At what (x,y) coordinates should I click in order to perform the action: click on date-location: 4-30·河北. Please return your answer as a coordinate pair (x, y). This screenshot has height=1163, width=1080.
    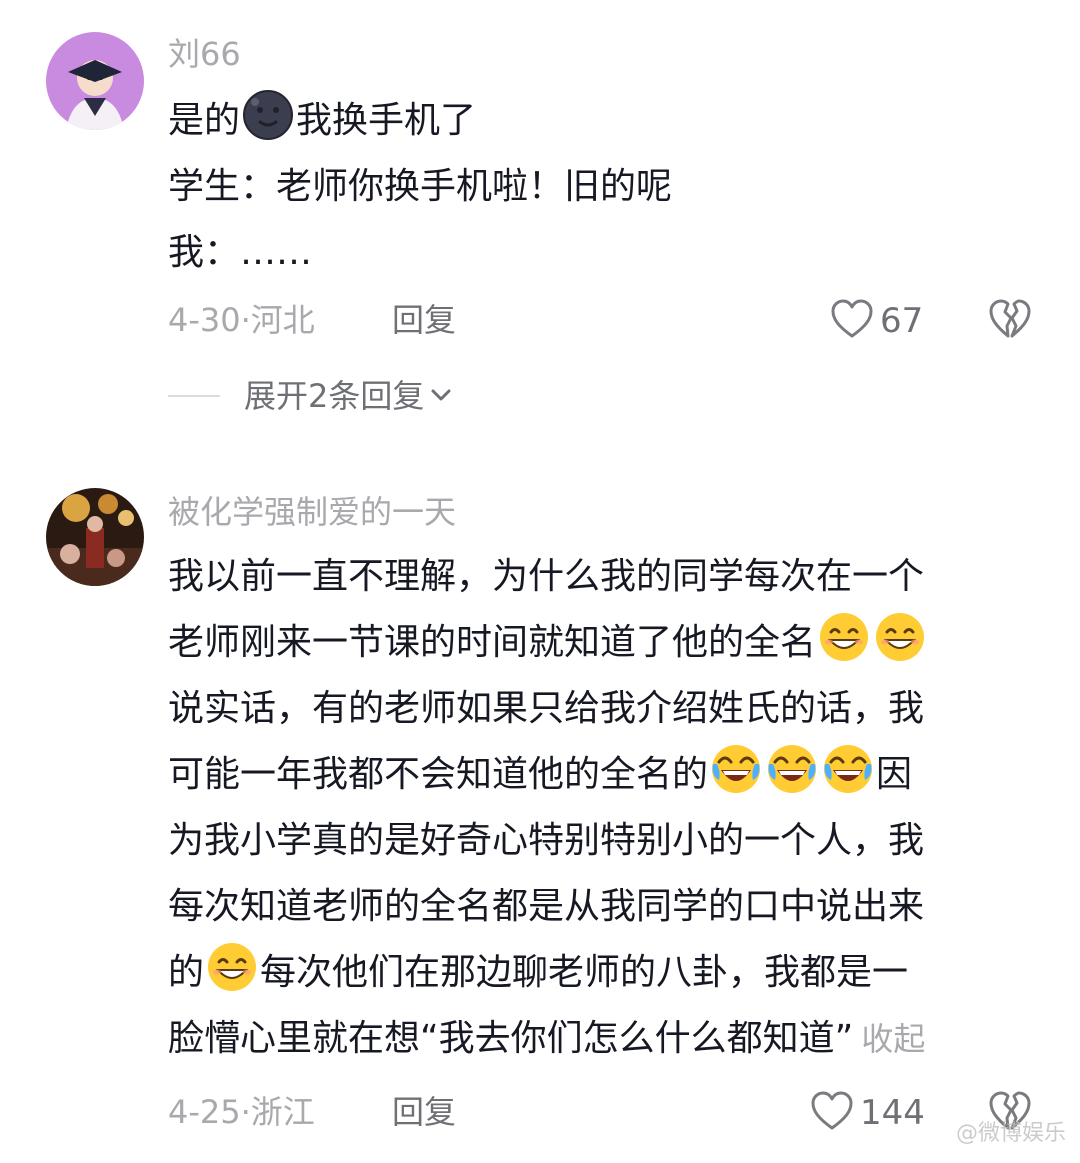
    Looking at the image, I should click on (241, 320).